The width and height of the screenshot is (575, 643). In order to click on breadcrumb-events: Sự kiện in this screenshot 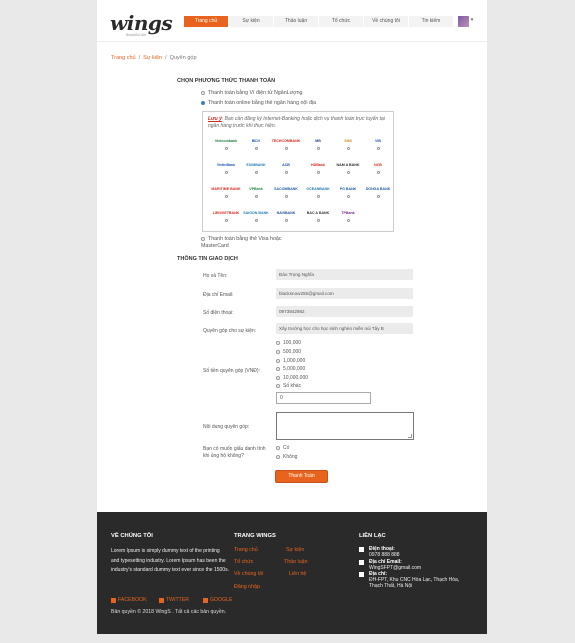, I will do `click(152, 58)`.